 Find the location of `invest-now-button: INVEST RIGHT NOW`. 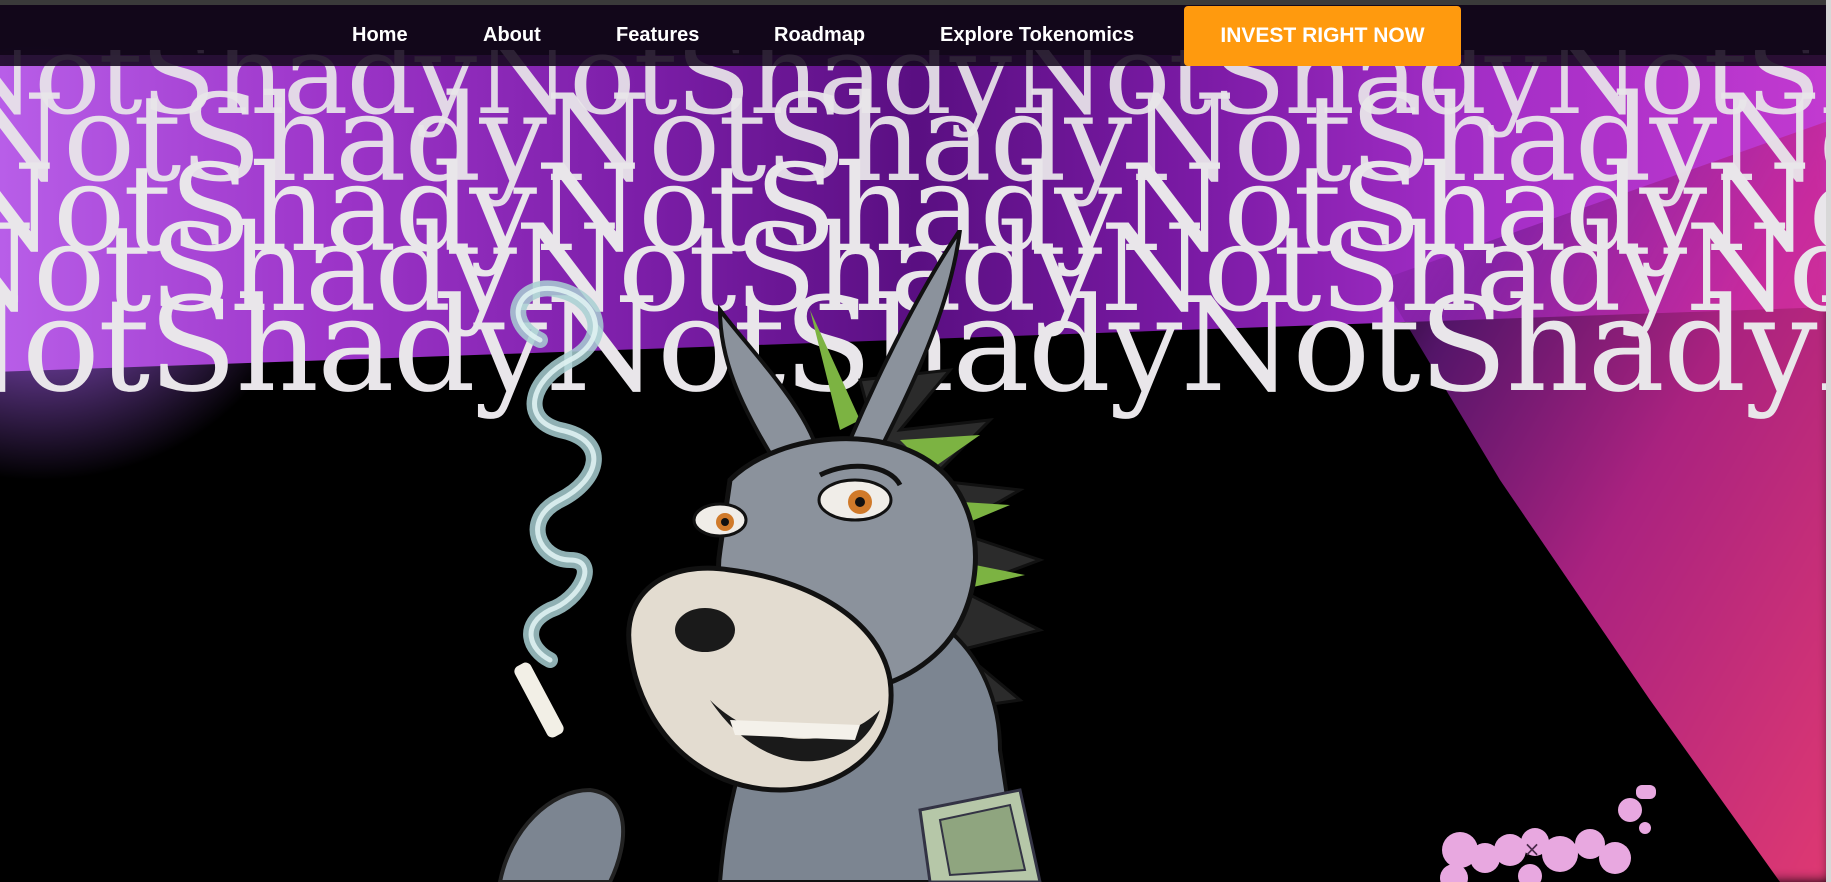

invest-now-button: INVEST RIGHT NOW is located at coordinates (1322, 36).